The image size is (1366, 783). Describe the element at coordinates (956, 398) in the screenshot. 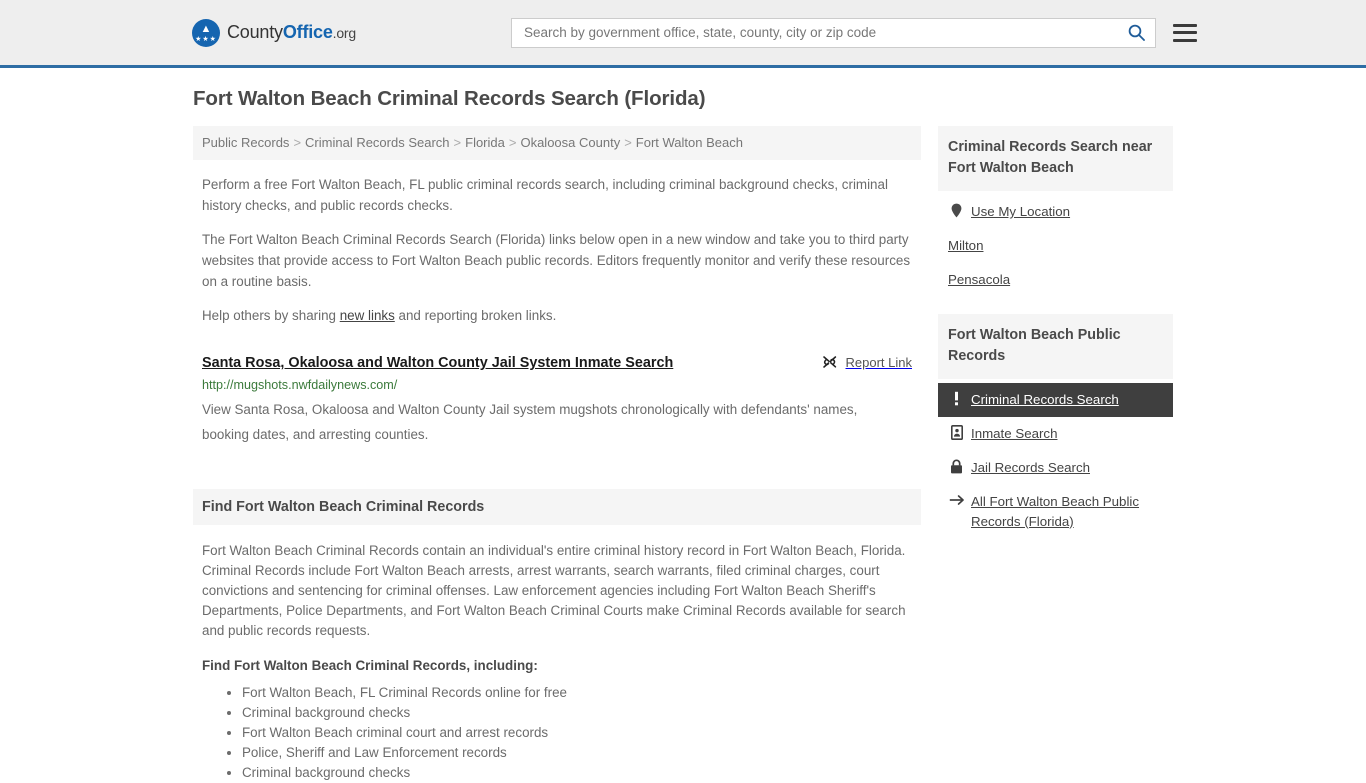

I see `exclamation-icon` at that location.